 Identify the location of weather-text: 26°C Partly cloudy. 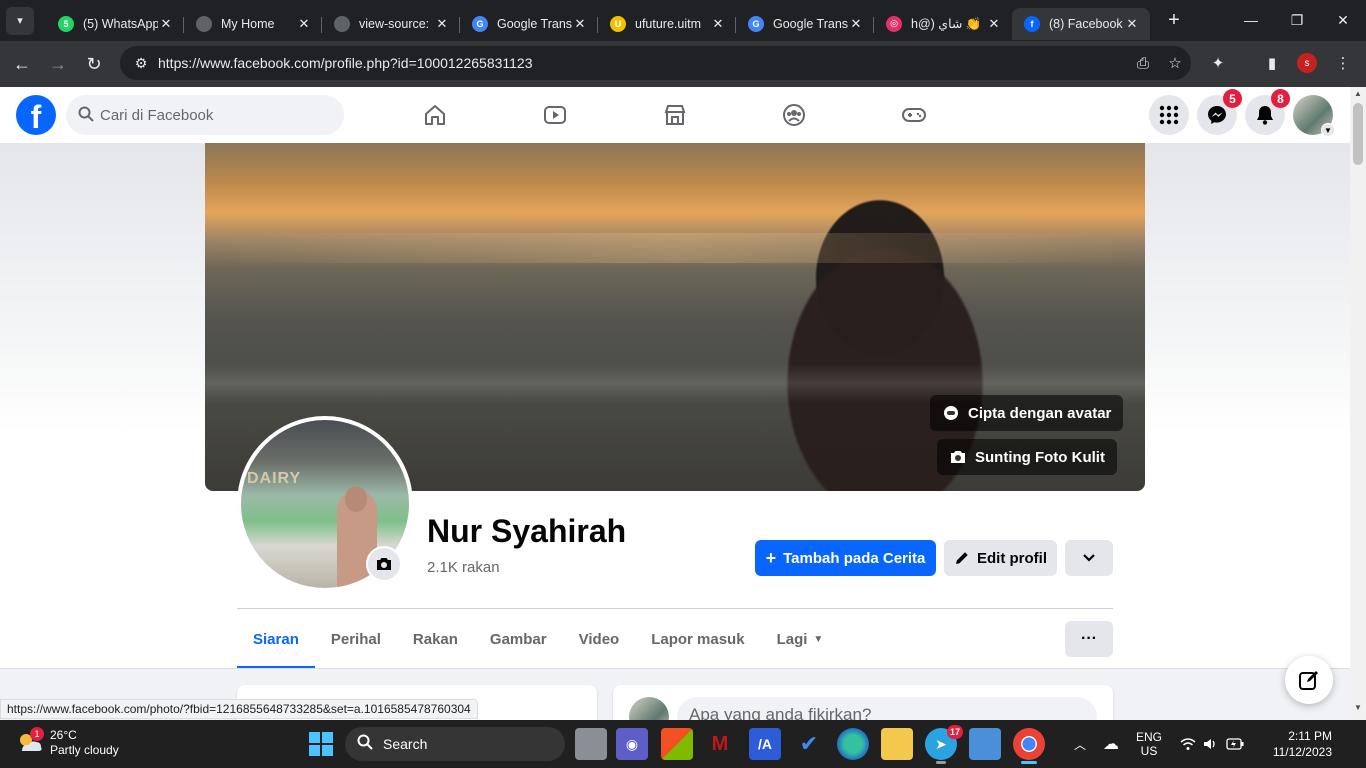
(84, 743).